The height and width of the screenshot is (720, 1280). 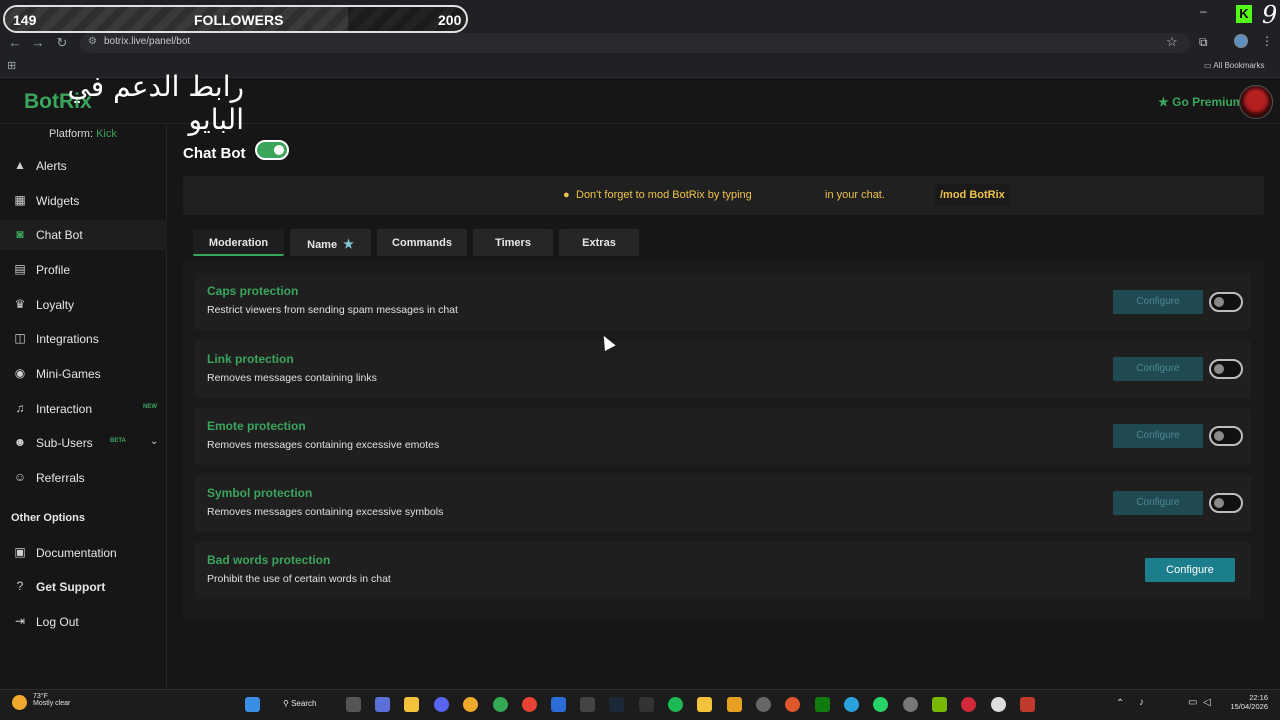 I want to click on sidebar-item-log-out: ⇥ Log Out, so click(x=83, y=622).